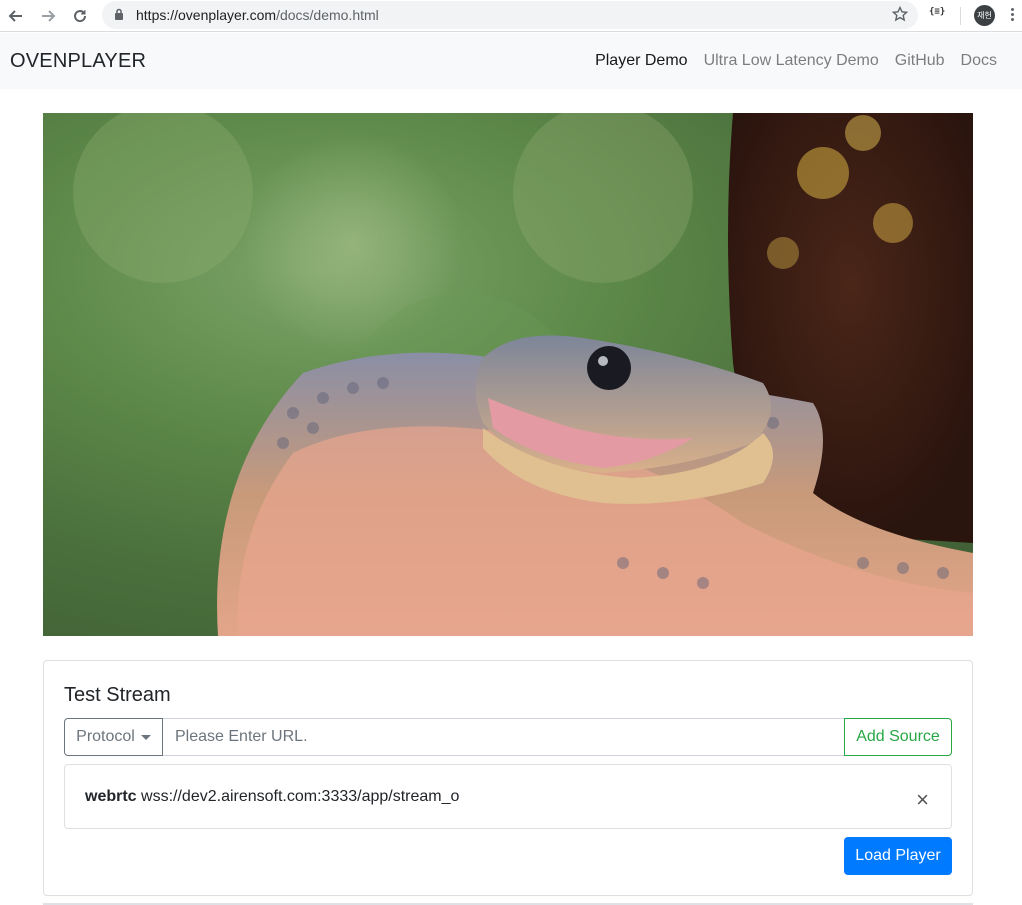 Image resolution: width=1022 pixels, height=905 pixels. What do you see at coordinates (920, 61) in the screenshot?
I see `nav-github: GitHub` at bounding box center [920, 61].